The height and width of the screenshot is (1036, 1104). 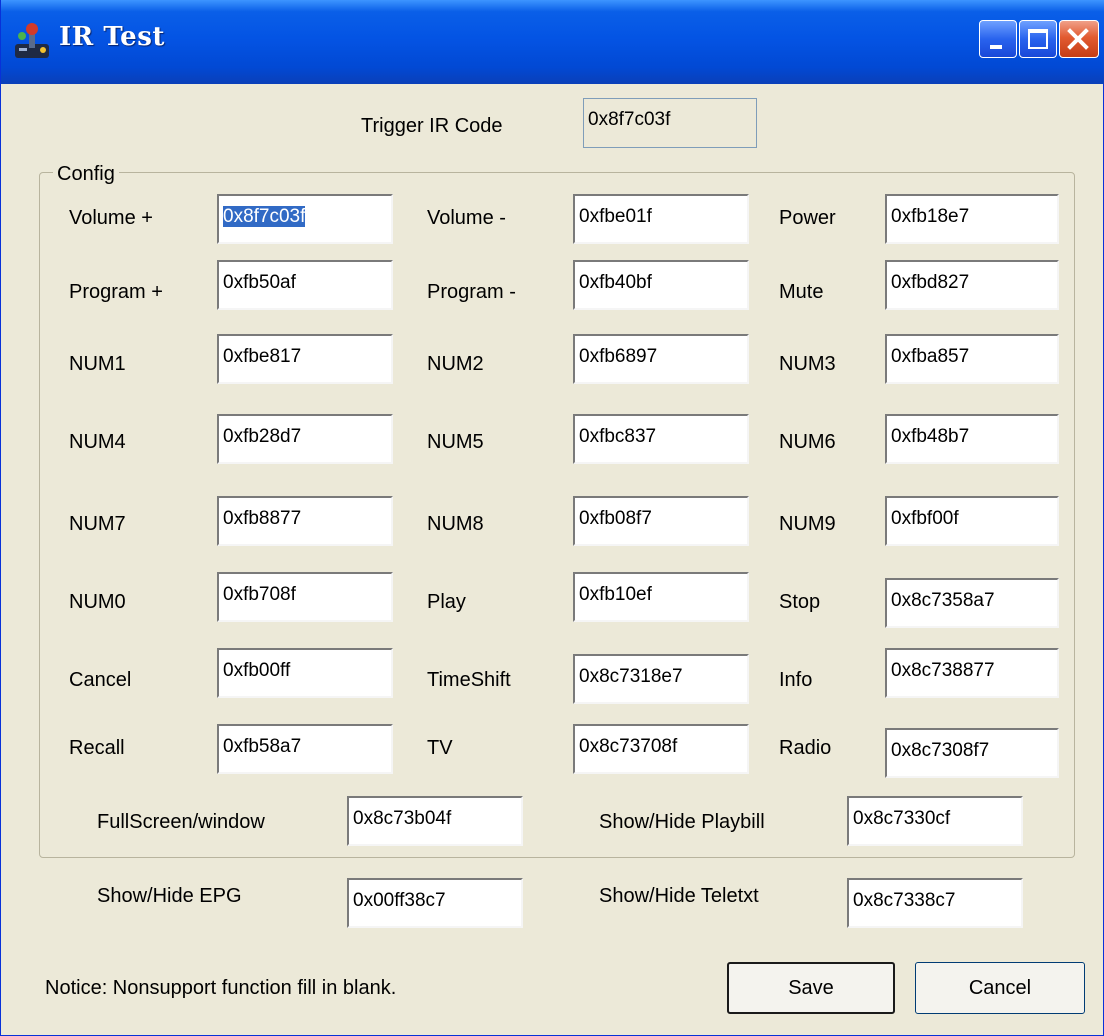 I want to click on maximize-icon, so click(x=1038, y=39).